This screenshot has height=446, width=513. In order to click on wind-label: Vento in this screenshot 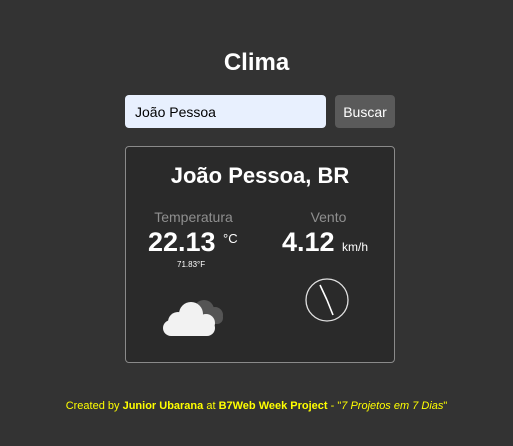, I will do `click(328, 217)`.